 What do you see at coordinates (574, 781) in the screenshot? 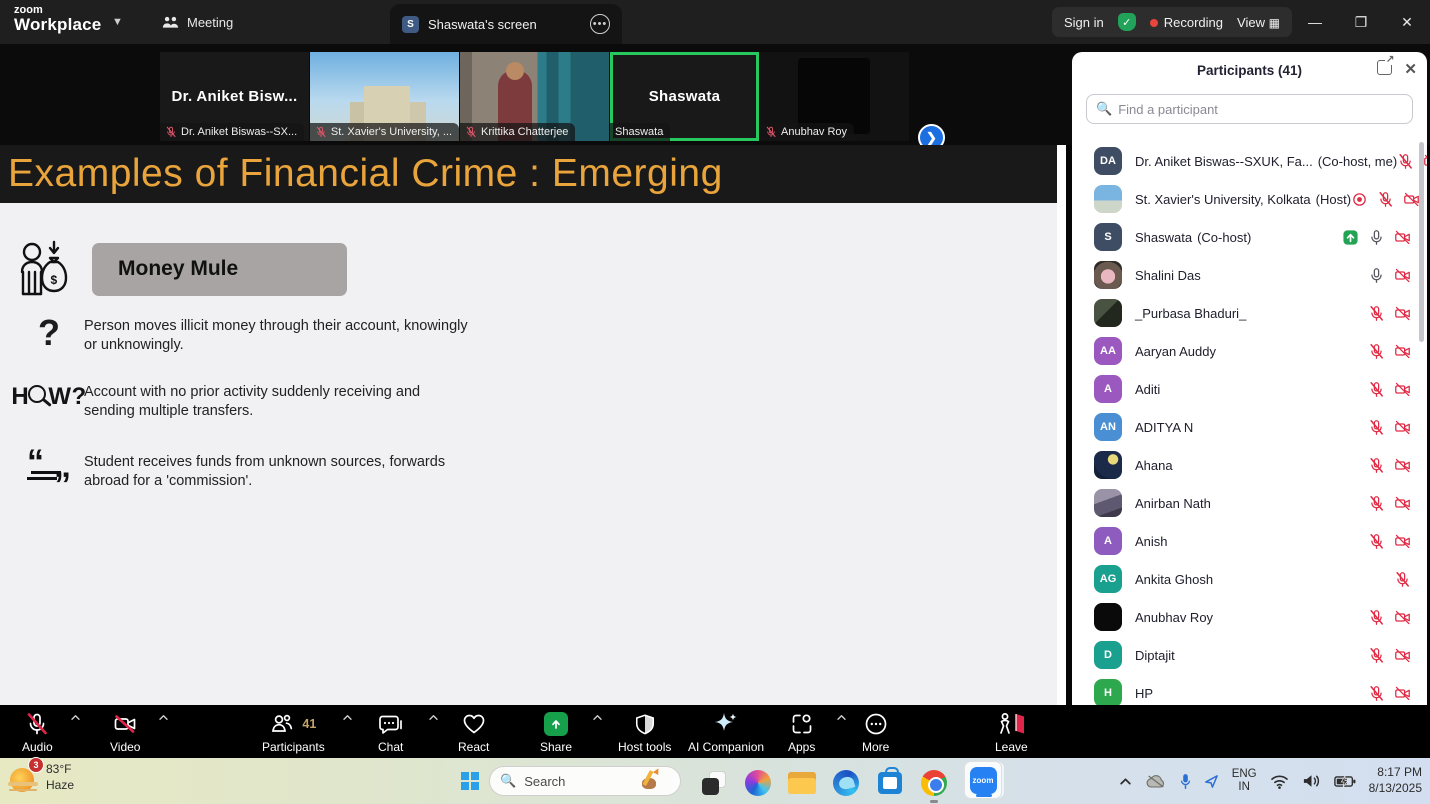
I see `taskbar-search-input` at bounding box center [574, 781].